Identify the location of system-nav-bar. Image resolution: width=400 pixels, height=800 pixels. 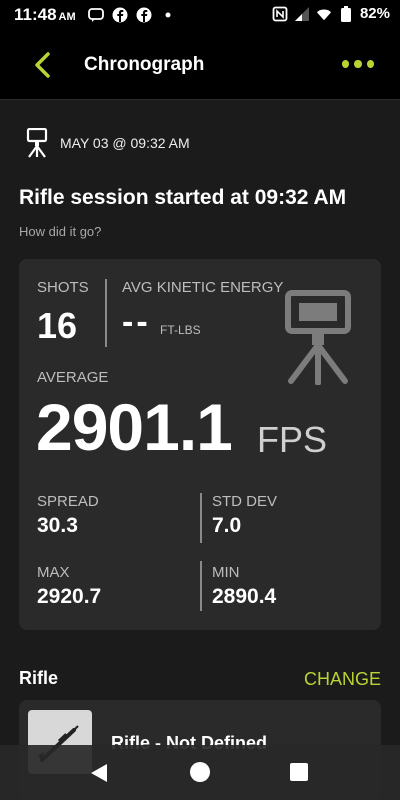
(200, 772).